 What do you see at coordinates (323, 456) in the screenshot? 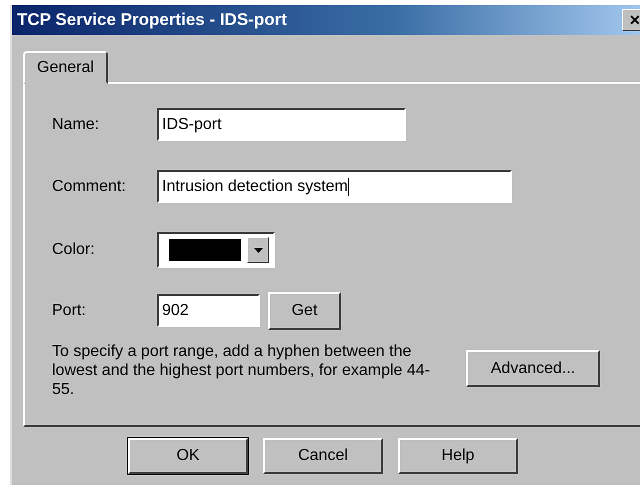
I see `dialog-button: Cancel` at bounding box center [323, 456].